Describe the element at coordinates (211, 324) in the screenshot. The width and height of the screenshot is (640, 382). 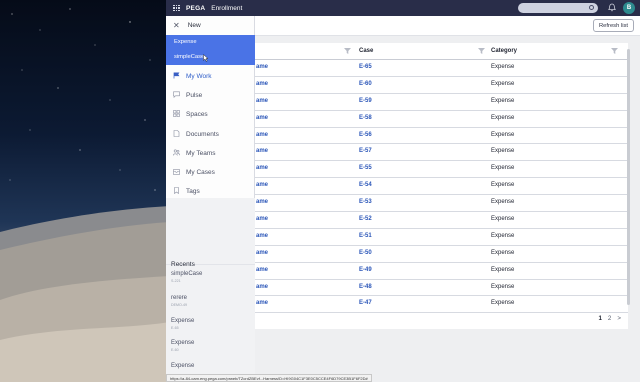
I see `recent-item: Expense E-65` at that location.